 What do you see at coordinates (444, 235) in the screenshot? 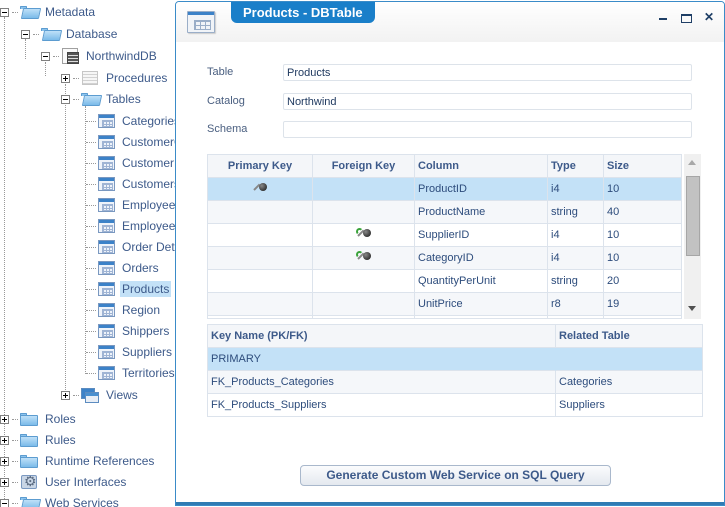
I see `column-row: SupplierID i4 10` at bounding box center [444, 235].